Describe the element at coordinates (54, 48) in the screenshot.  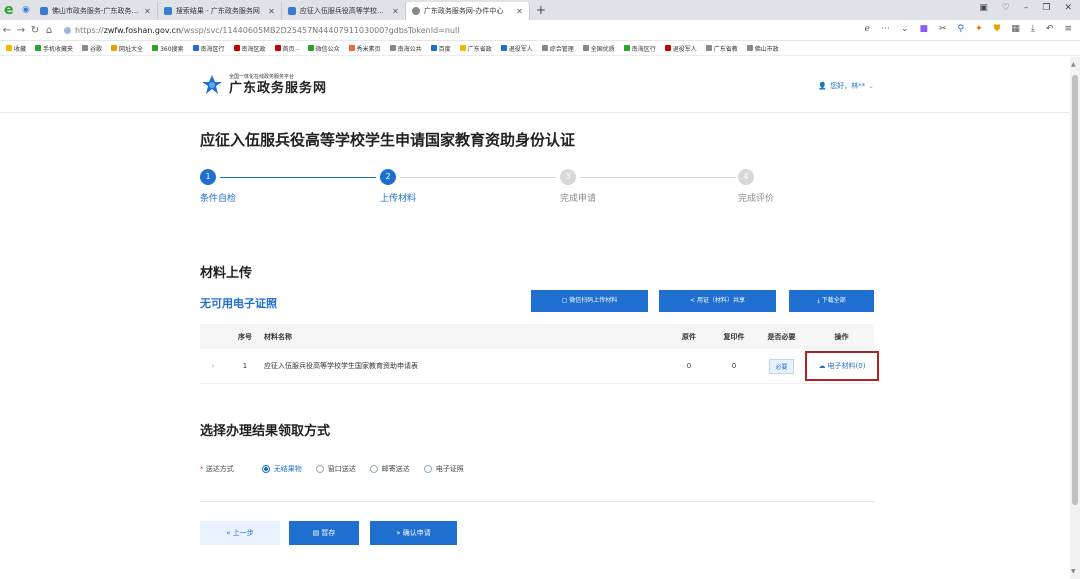
I see `bookmark-item: 手机收藏夹` at that location.